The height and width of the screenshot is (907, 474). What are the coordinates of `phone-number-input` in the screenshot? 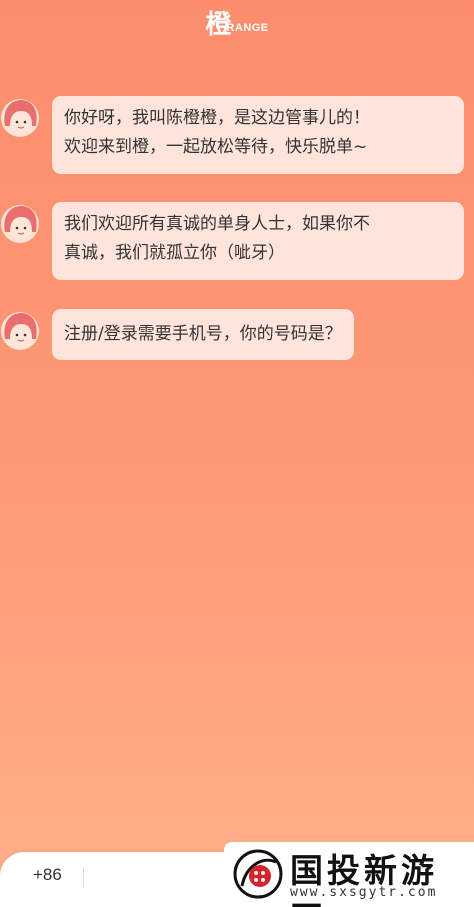 It's located at (157, 878).